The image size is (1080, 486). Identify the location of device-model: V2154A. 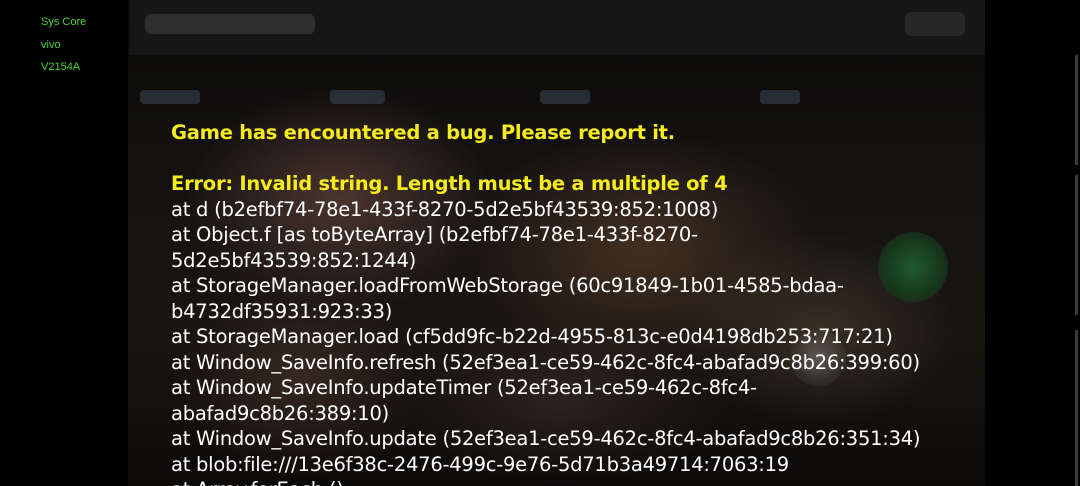
(61, 67).